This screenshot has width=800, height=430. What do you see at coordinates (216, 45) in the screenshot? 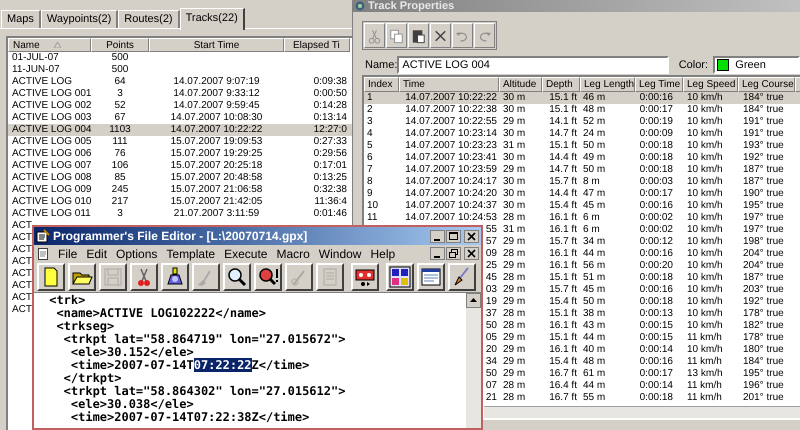
I see `column-header: Start Time` at bounding box center [216, 45].